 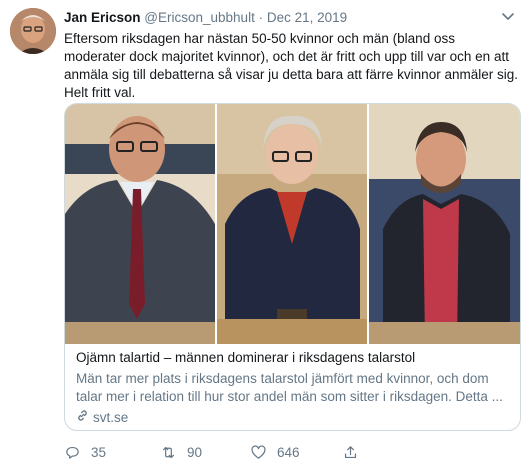 I want to click on link-icon, so click(x=82, y=417).